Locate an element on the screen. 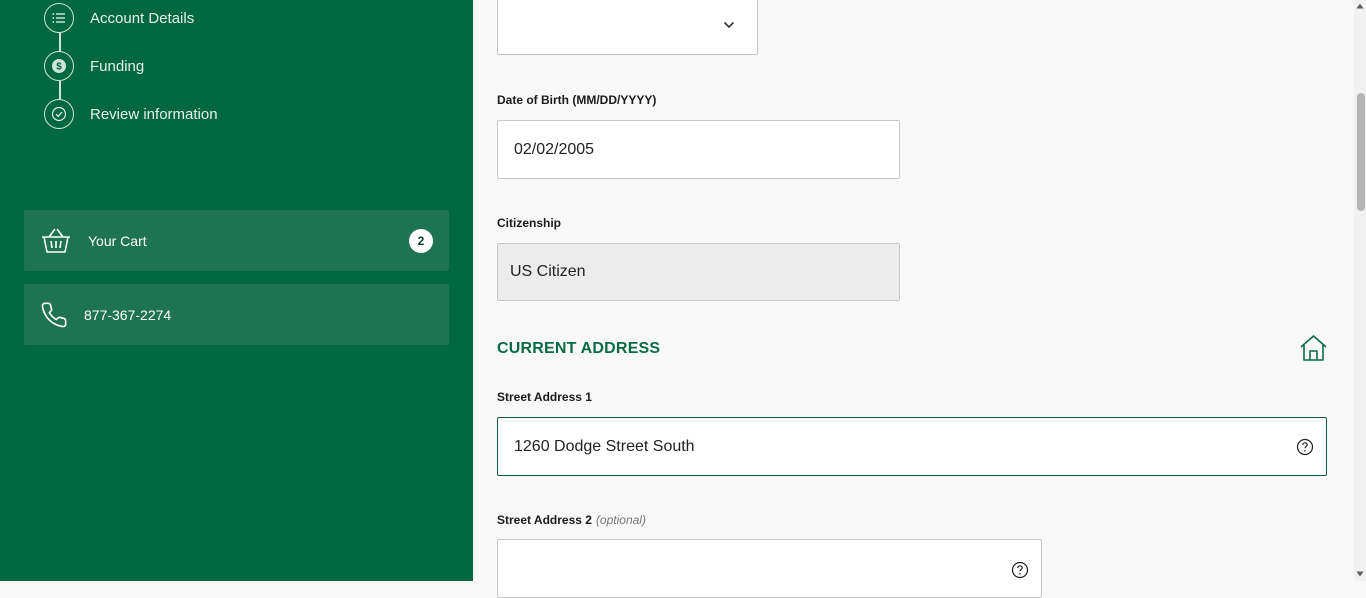 This screenshot has width=1366, height=598. citizenship-value: US Citizen is located at coordinates (548, 271).